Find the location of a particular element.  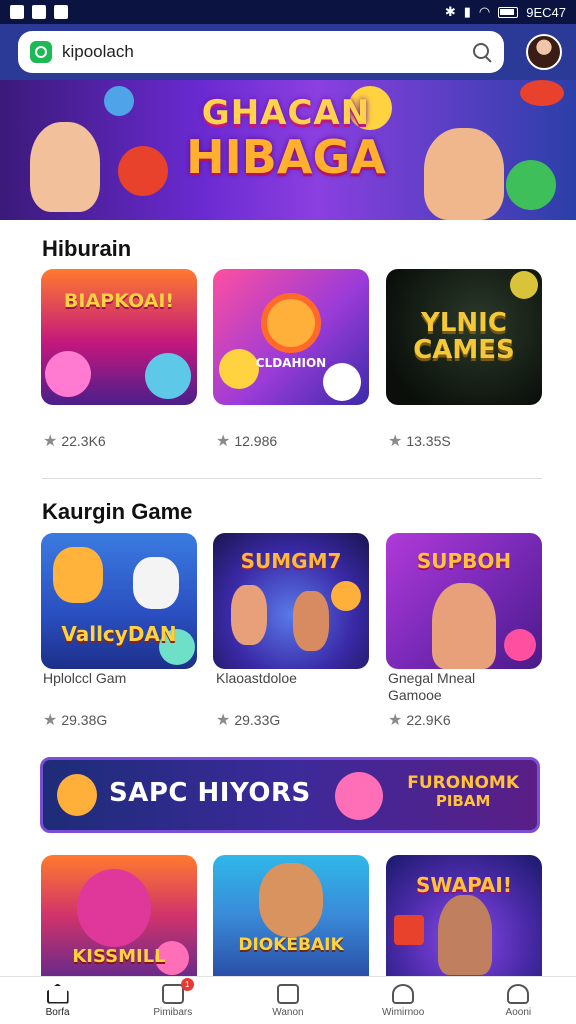

search-input: kipoolach is located at coordinates (262, 52).